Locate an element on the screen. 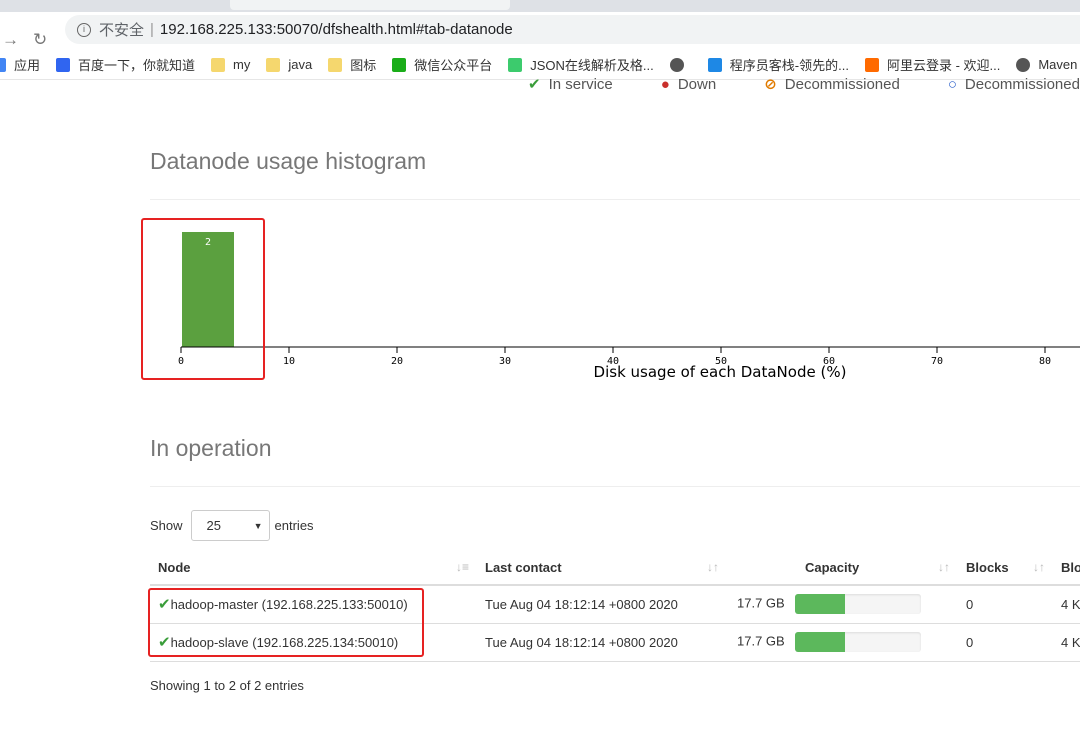  bookmark-label: 百度一下，你就知道 is located at coordinates (137, 65).